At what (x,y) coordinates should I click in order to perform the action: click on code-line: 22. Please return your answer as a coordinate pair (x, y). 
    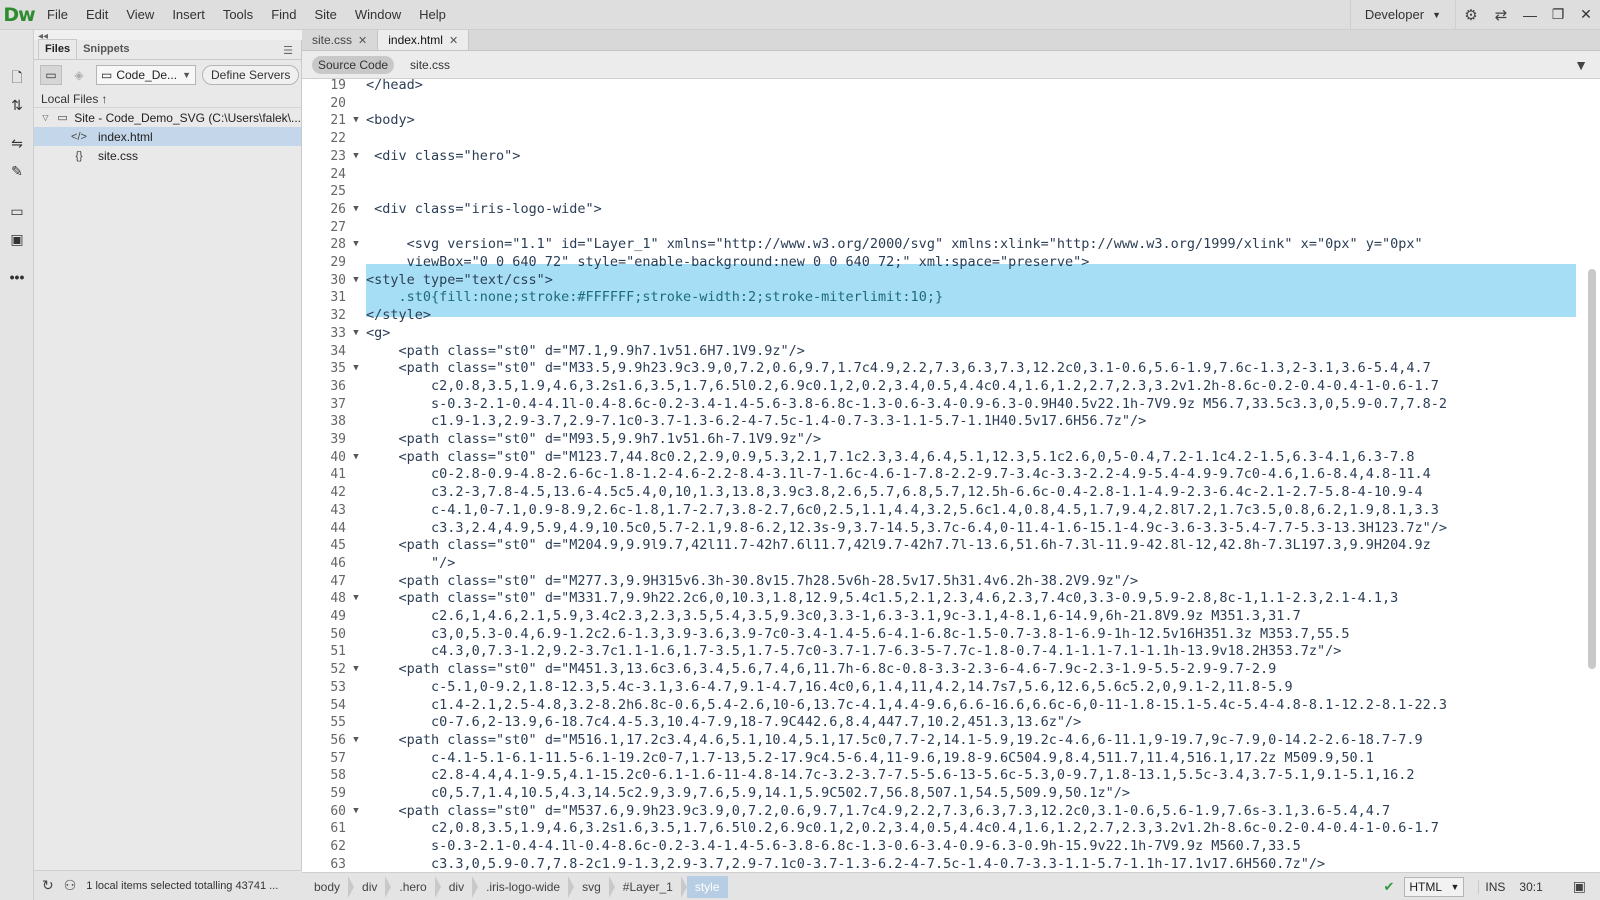
    Looking at the image, I should click on (937, 139).